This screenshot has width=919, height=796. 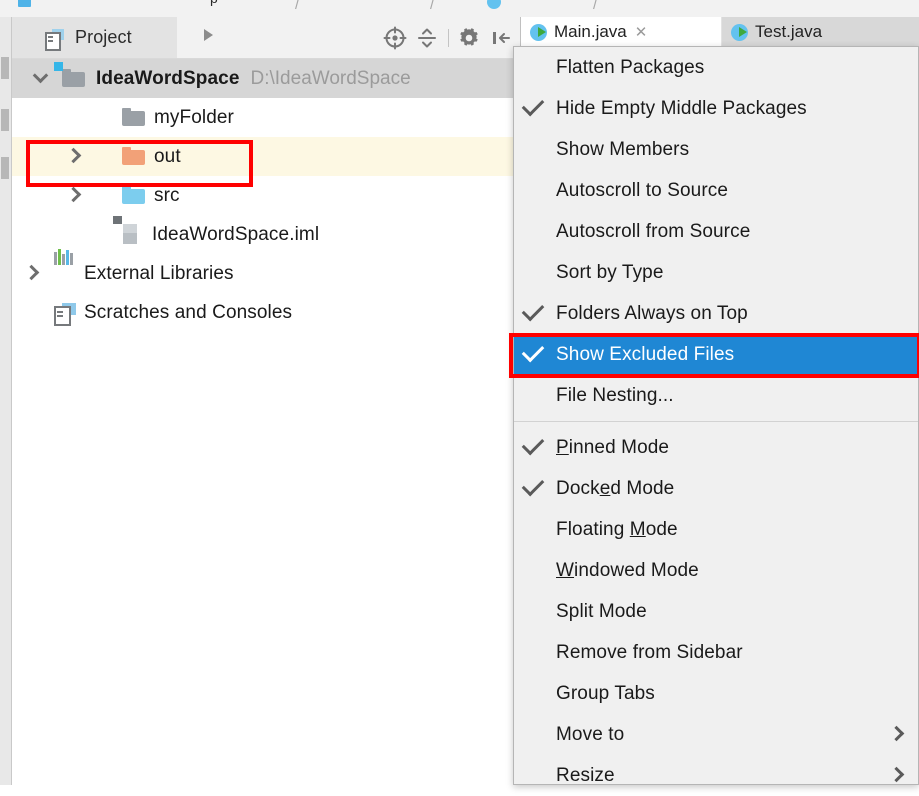 I want to click on menu-item-windowed-mode: Windowed Mode, so click(x=716, y=570).